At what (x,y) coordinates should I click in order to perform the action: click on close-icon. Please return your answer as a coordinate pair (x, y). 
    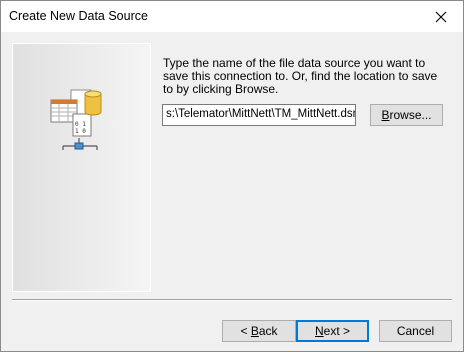
    Looking at the image, I should click on (440, 16).